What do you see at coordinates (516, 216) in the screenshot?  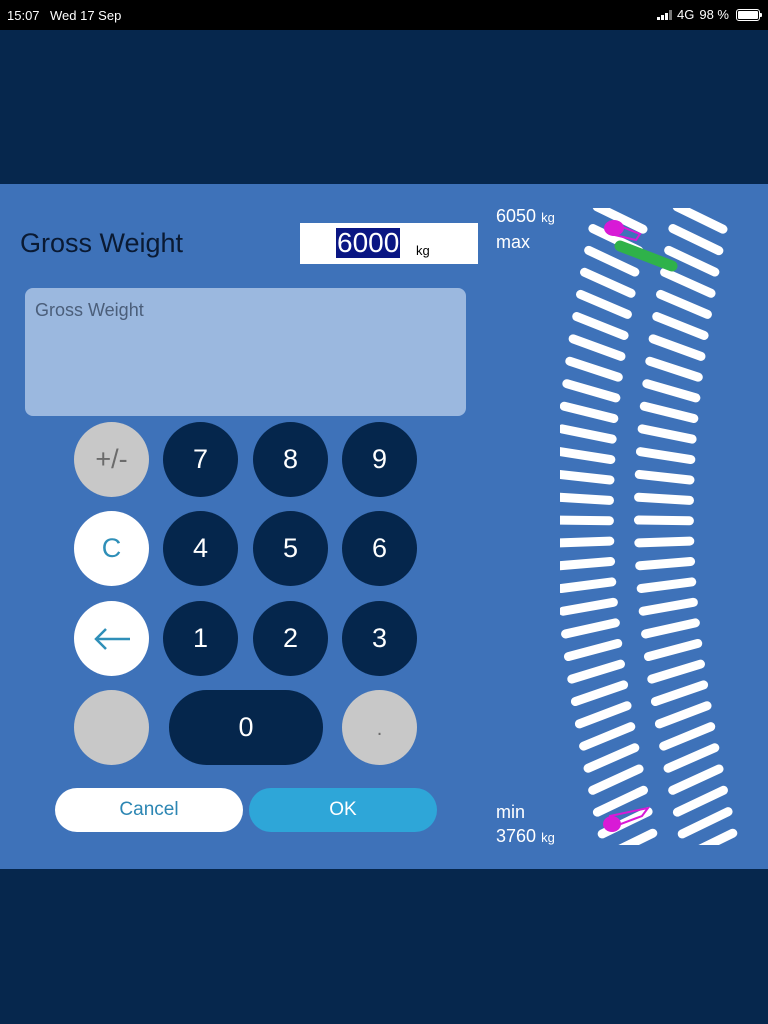 I see `max-value: 6050` at bounding box center [516, 216].